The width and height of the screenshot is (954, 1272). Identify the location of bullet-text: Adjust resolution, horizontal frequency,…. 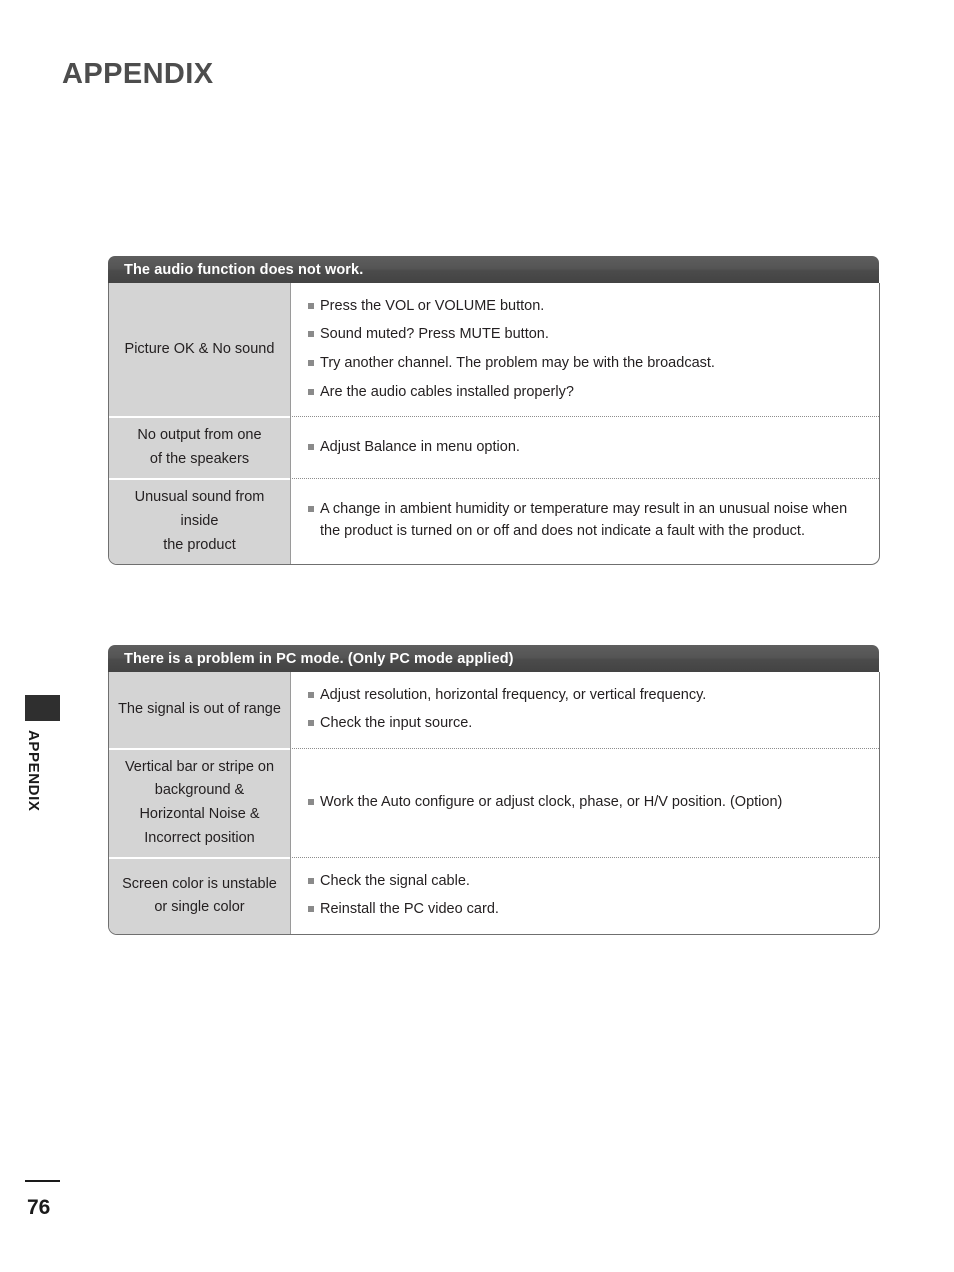
(513, 694).